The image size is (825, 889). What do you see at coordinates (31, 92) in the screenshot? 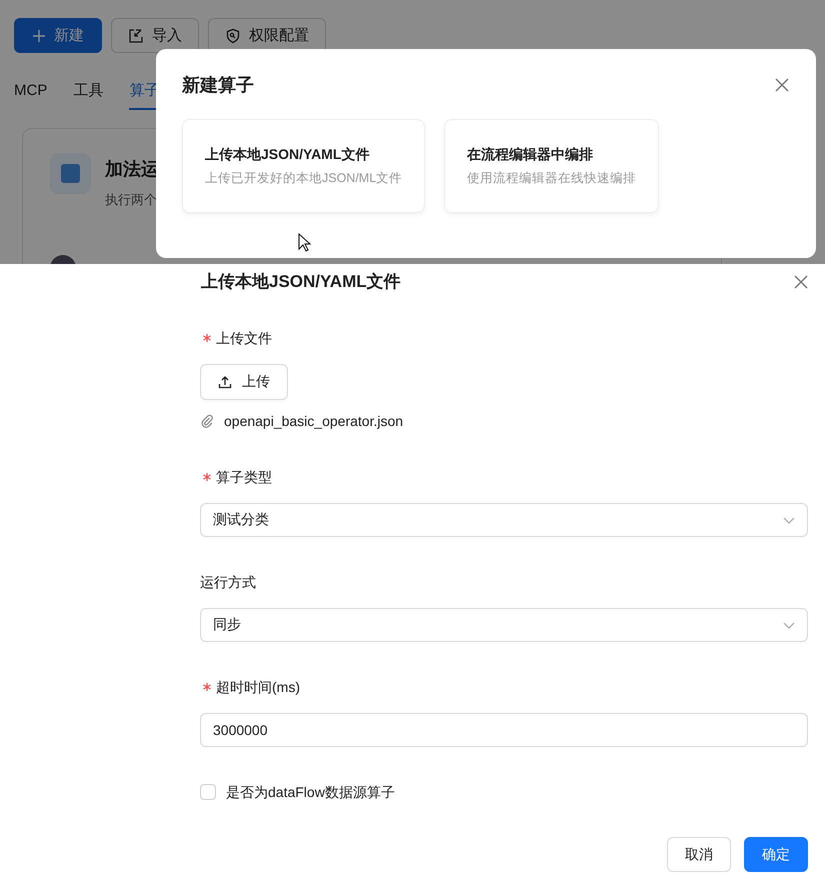
I see `tab: MCP` at bounding box center [31, 92].